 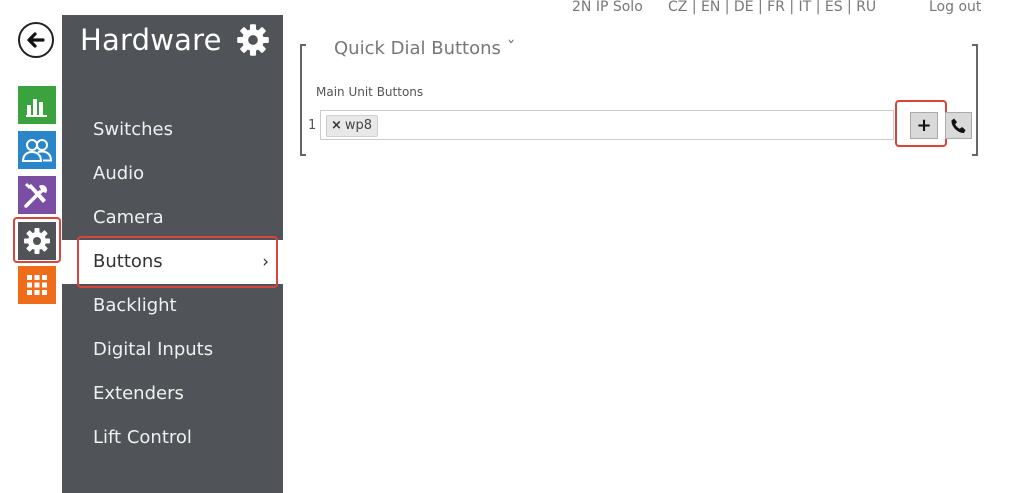 I want to click on sidebar-item-label: Extenders, so click(x=138, y=393).